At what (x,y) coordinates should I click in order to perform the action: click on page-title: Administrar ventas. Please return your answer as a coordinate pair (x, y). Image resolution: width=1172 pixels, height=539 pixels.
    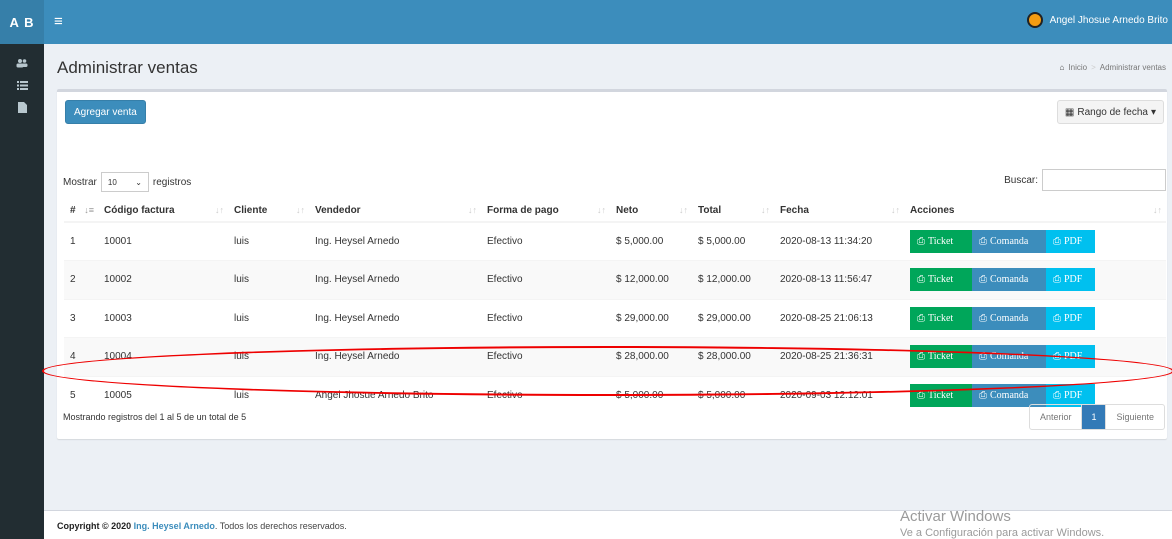
    Looking at the image, I should click on (127, 67).